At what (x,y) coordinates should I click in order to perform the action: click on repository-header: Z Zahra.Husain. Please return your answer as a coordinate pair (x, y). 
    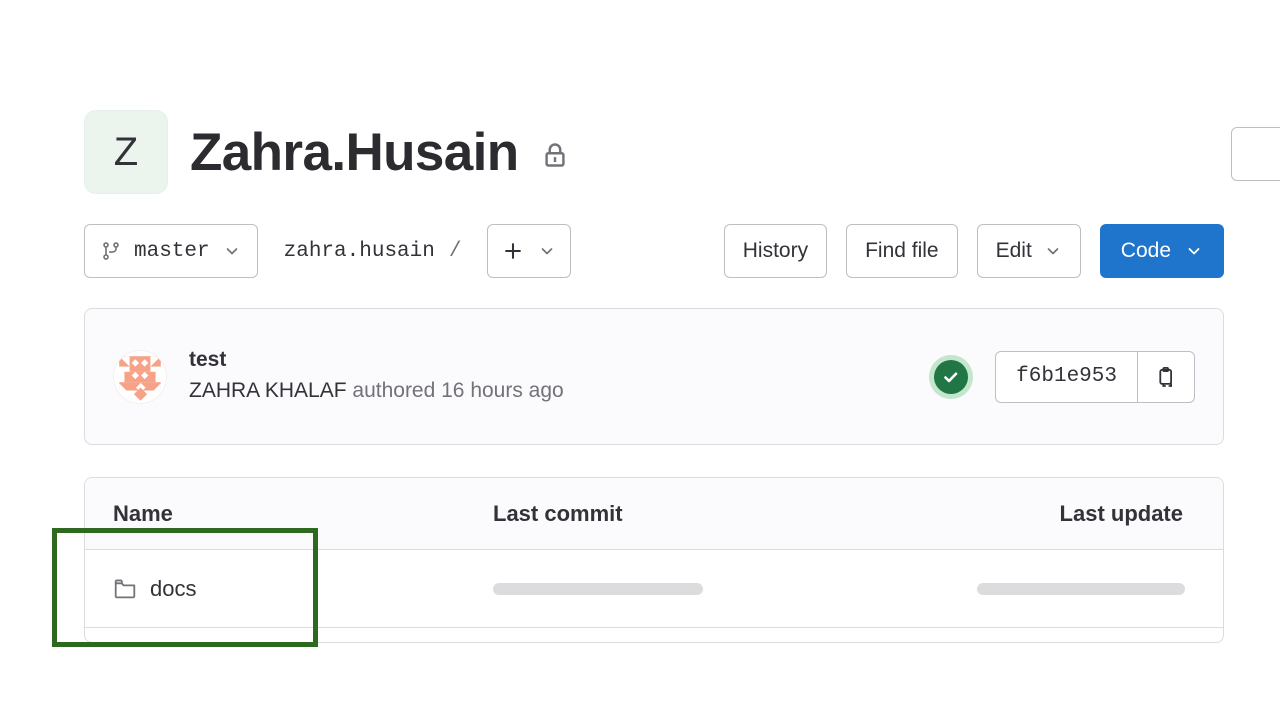
    Looking at the image, I should click on (326, 152).